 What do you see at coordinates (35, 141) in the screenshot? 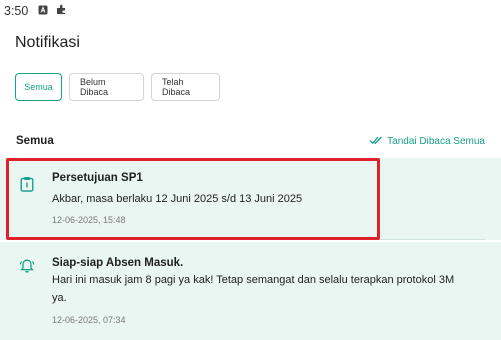
I see `section-title: Semua` at bounding box center [35, 141].